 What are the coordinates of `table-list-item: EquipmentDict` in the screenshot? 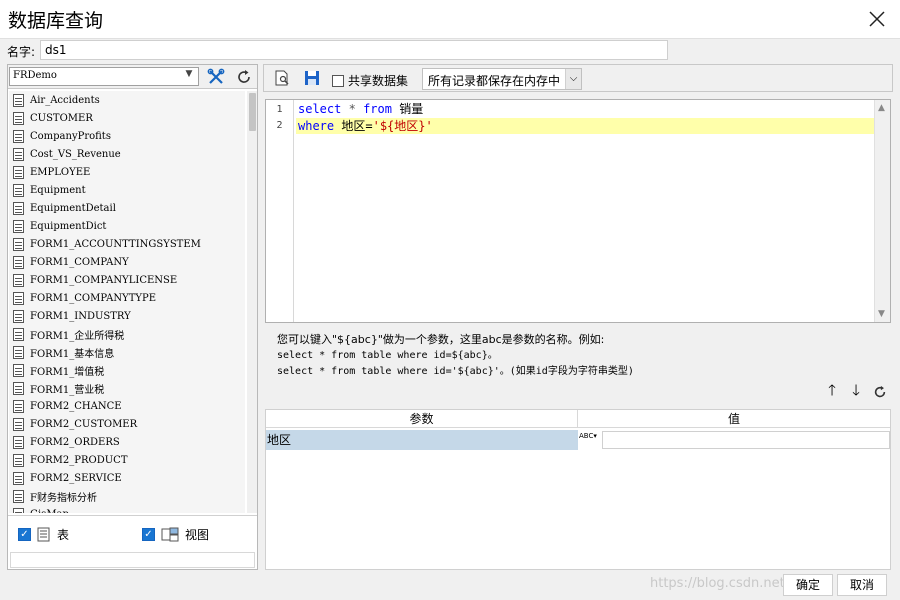 It's located at (127, 226).